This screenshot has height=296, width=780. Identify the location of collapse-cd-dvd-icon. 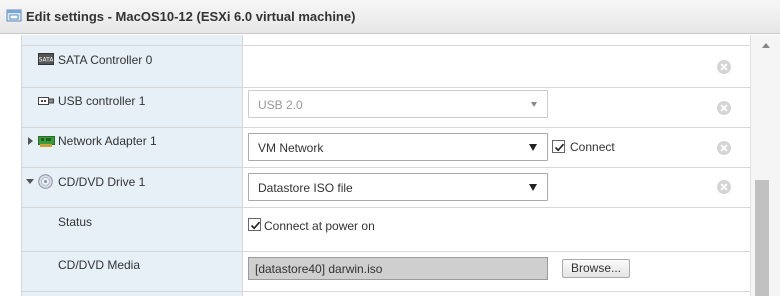
(30, 181).